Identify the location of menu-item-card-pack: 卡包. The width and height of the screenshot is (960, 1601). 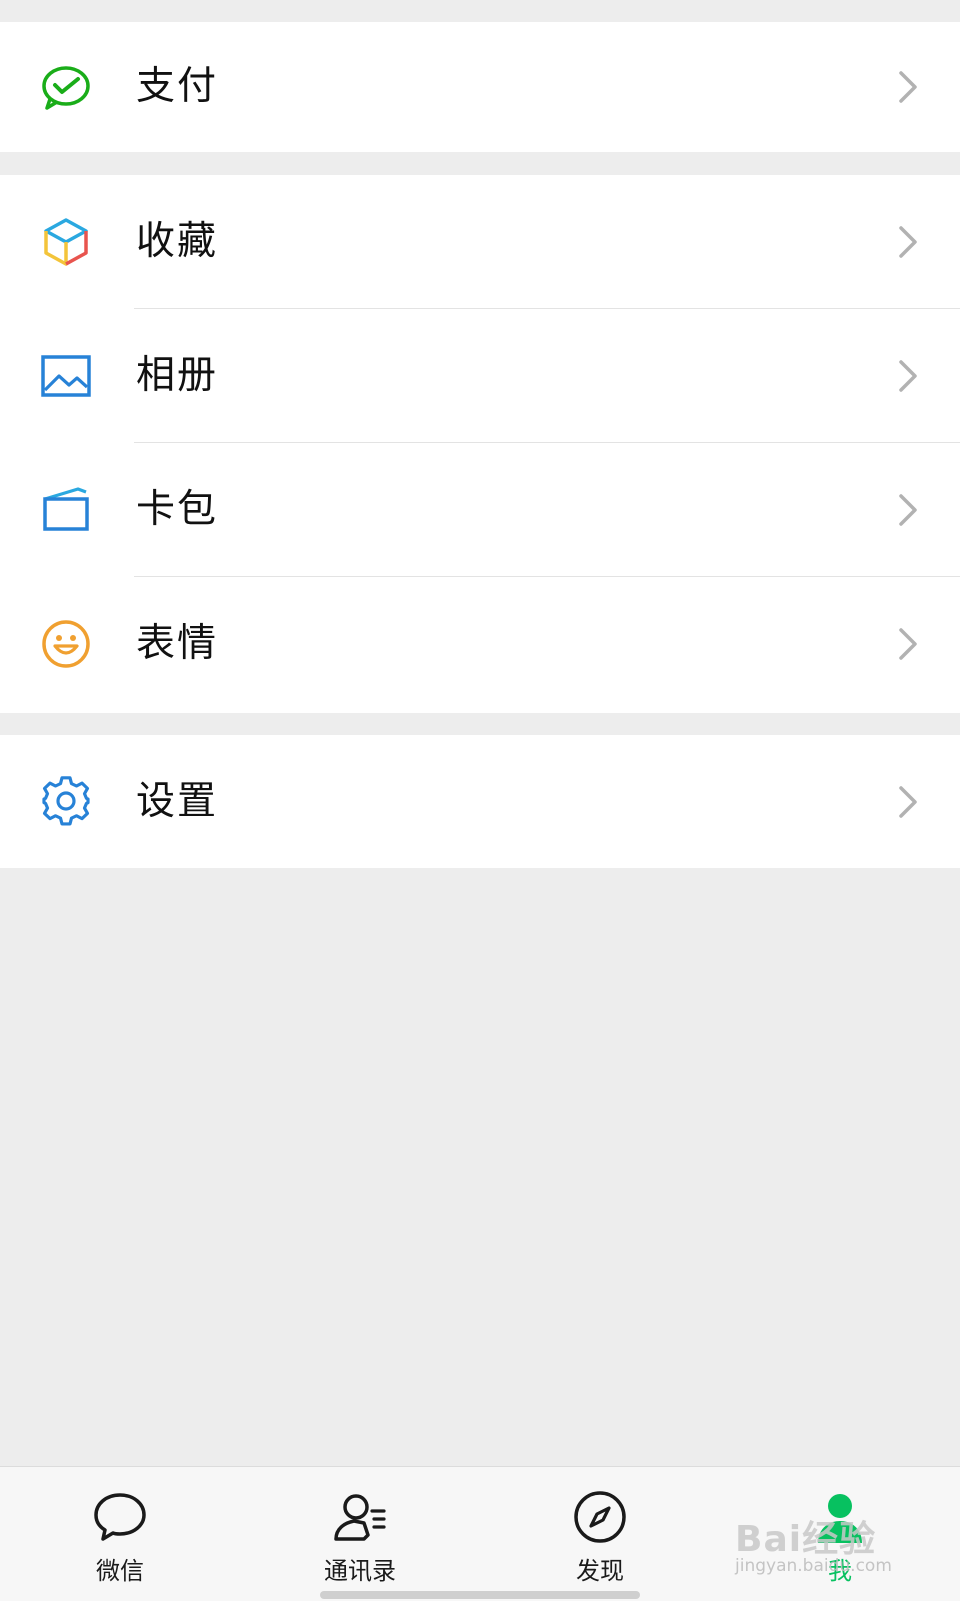
(480, 510).